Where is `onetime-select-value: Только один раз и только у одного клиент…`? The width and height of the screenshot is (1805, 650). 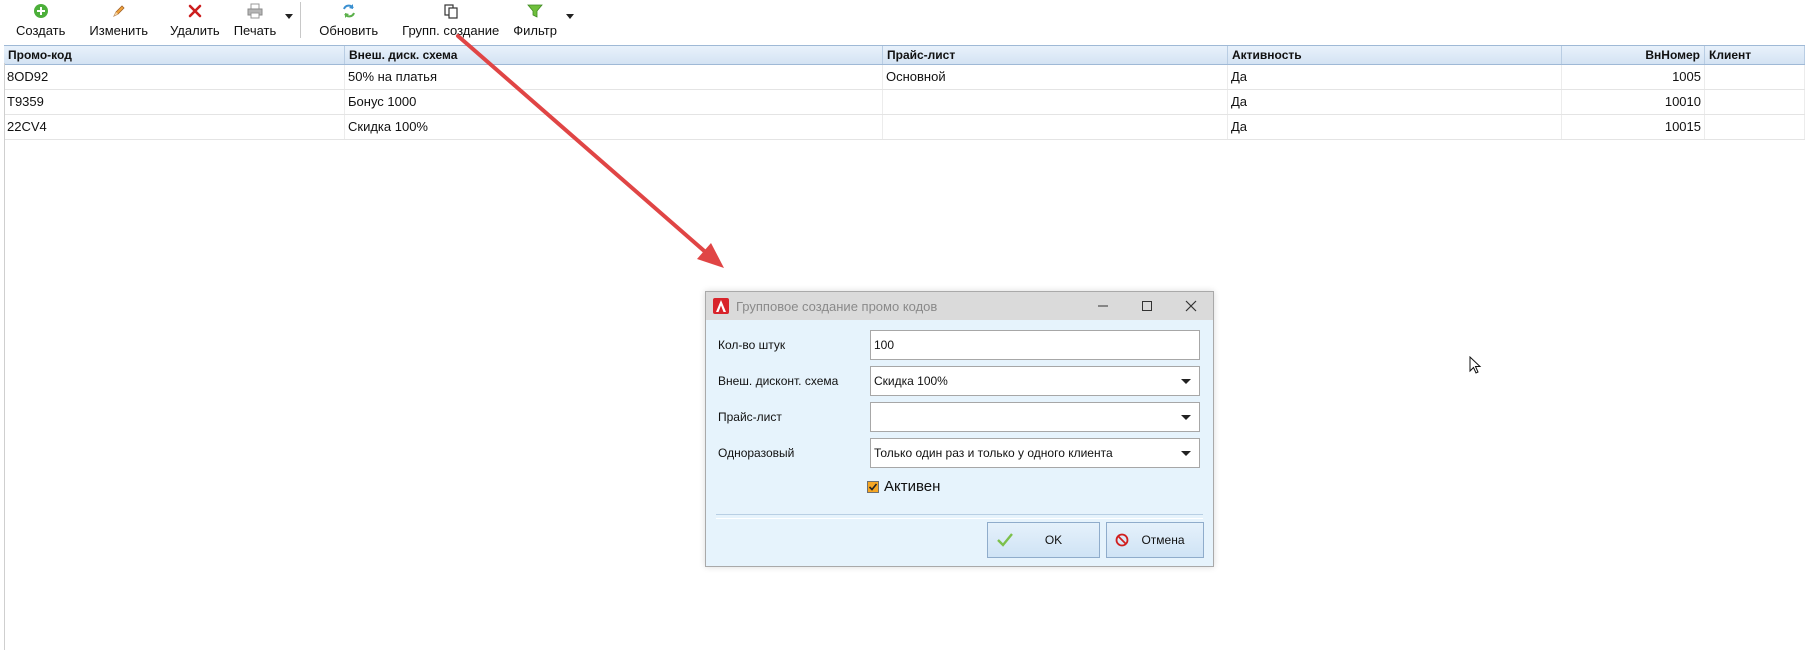
onetime-select-value: Только один раз и только у одного клиент… is located at coordinates (993, 453).